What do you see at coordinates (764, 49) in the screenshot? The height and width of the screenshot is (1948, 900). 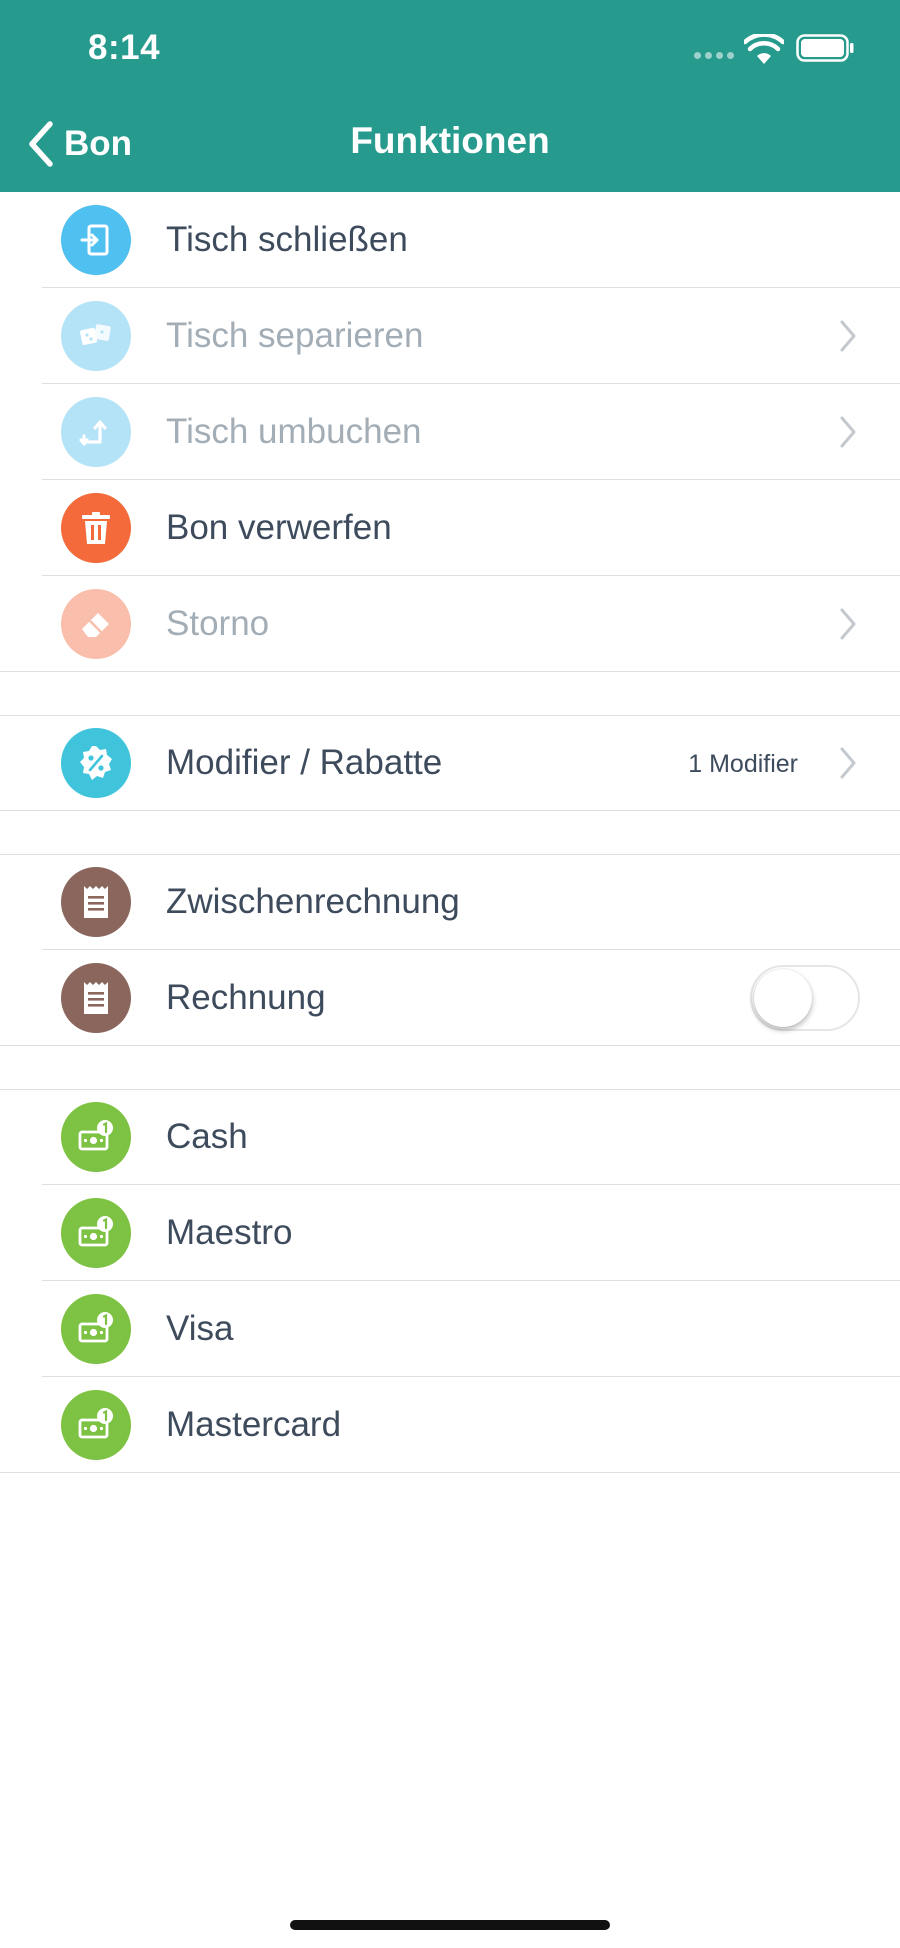 I see `wifi-icon` at bounding box center [764, 49].